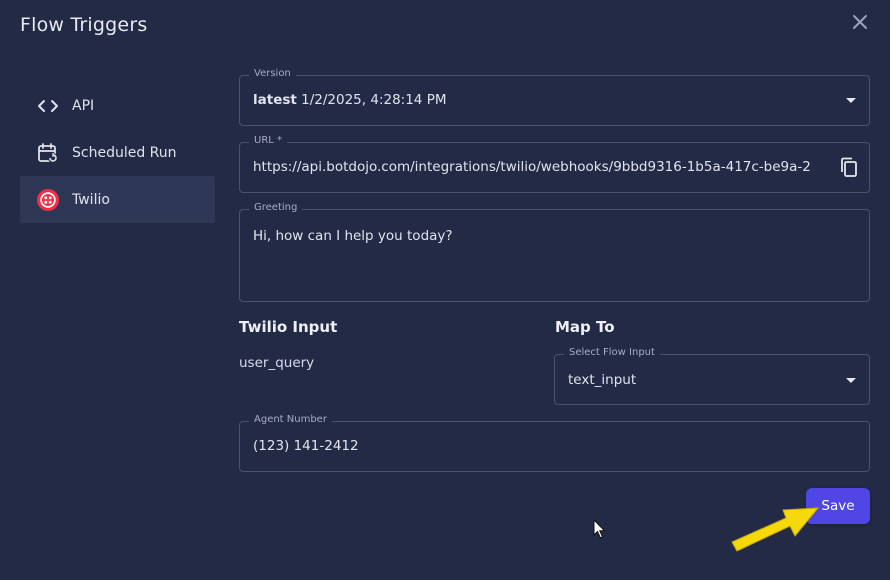 This screenshot has width=890, height=580. Describe the element at coordinates (712, 376) in the screenshot. I see `flow-input-select: Select Flow Input text_input` at that location.